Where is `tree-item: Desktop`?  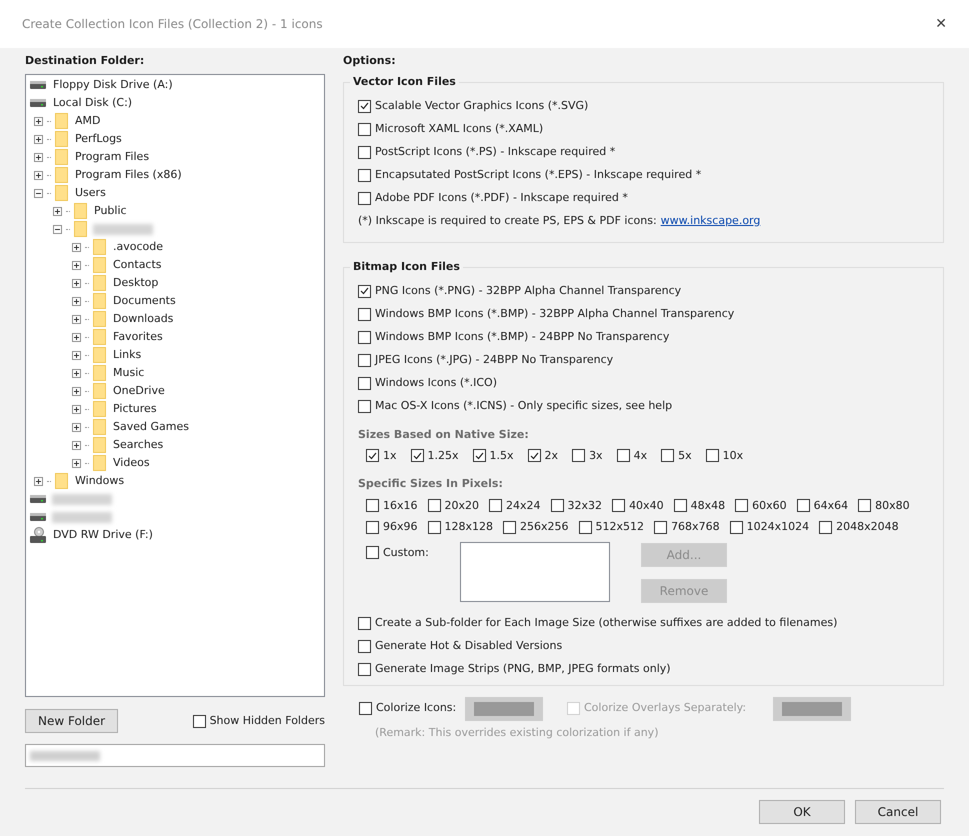 tree-item: Desktop is located at coordinates (136, 283).